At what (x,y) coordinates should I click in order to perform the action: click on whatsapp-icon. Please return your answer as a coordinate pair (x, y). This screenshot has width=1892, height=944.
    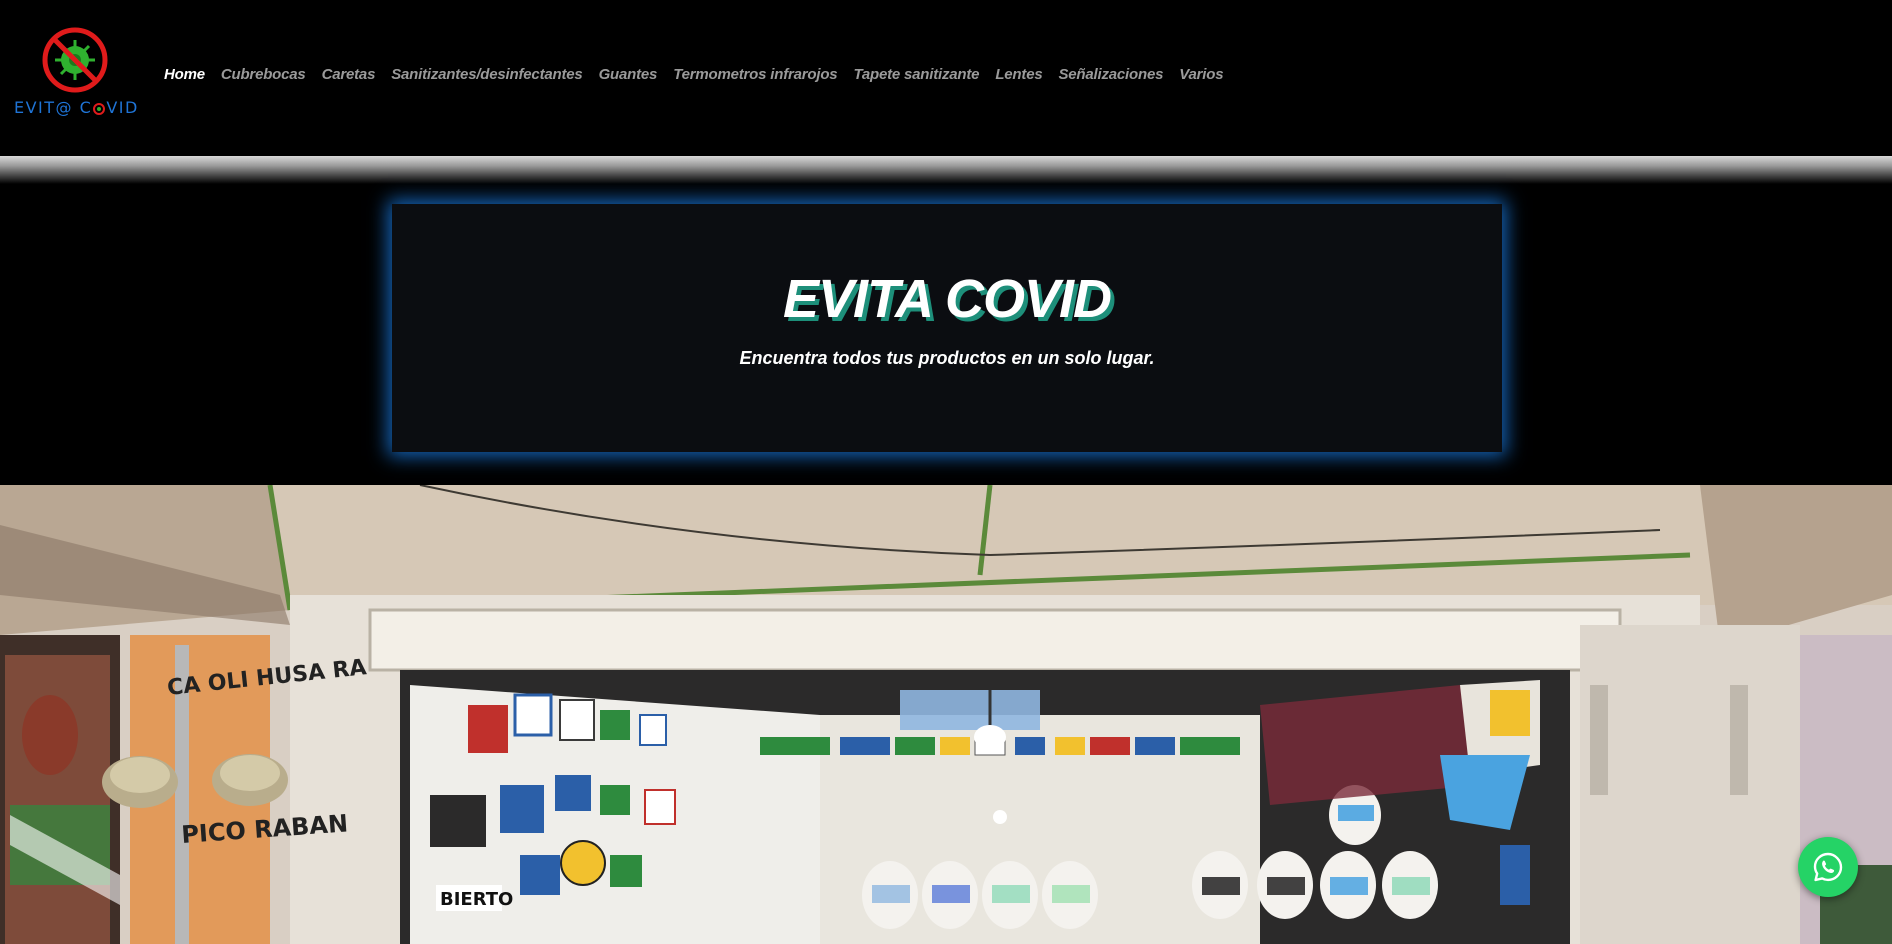
    Looking at the image, I should click on (1828, 867).